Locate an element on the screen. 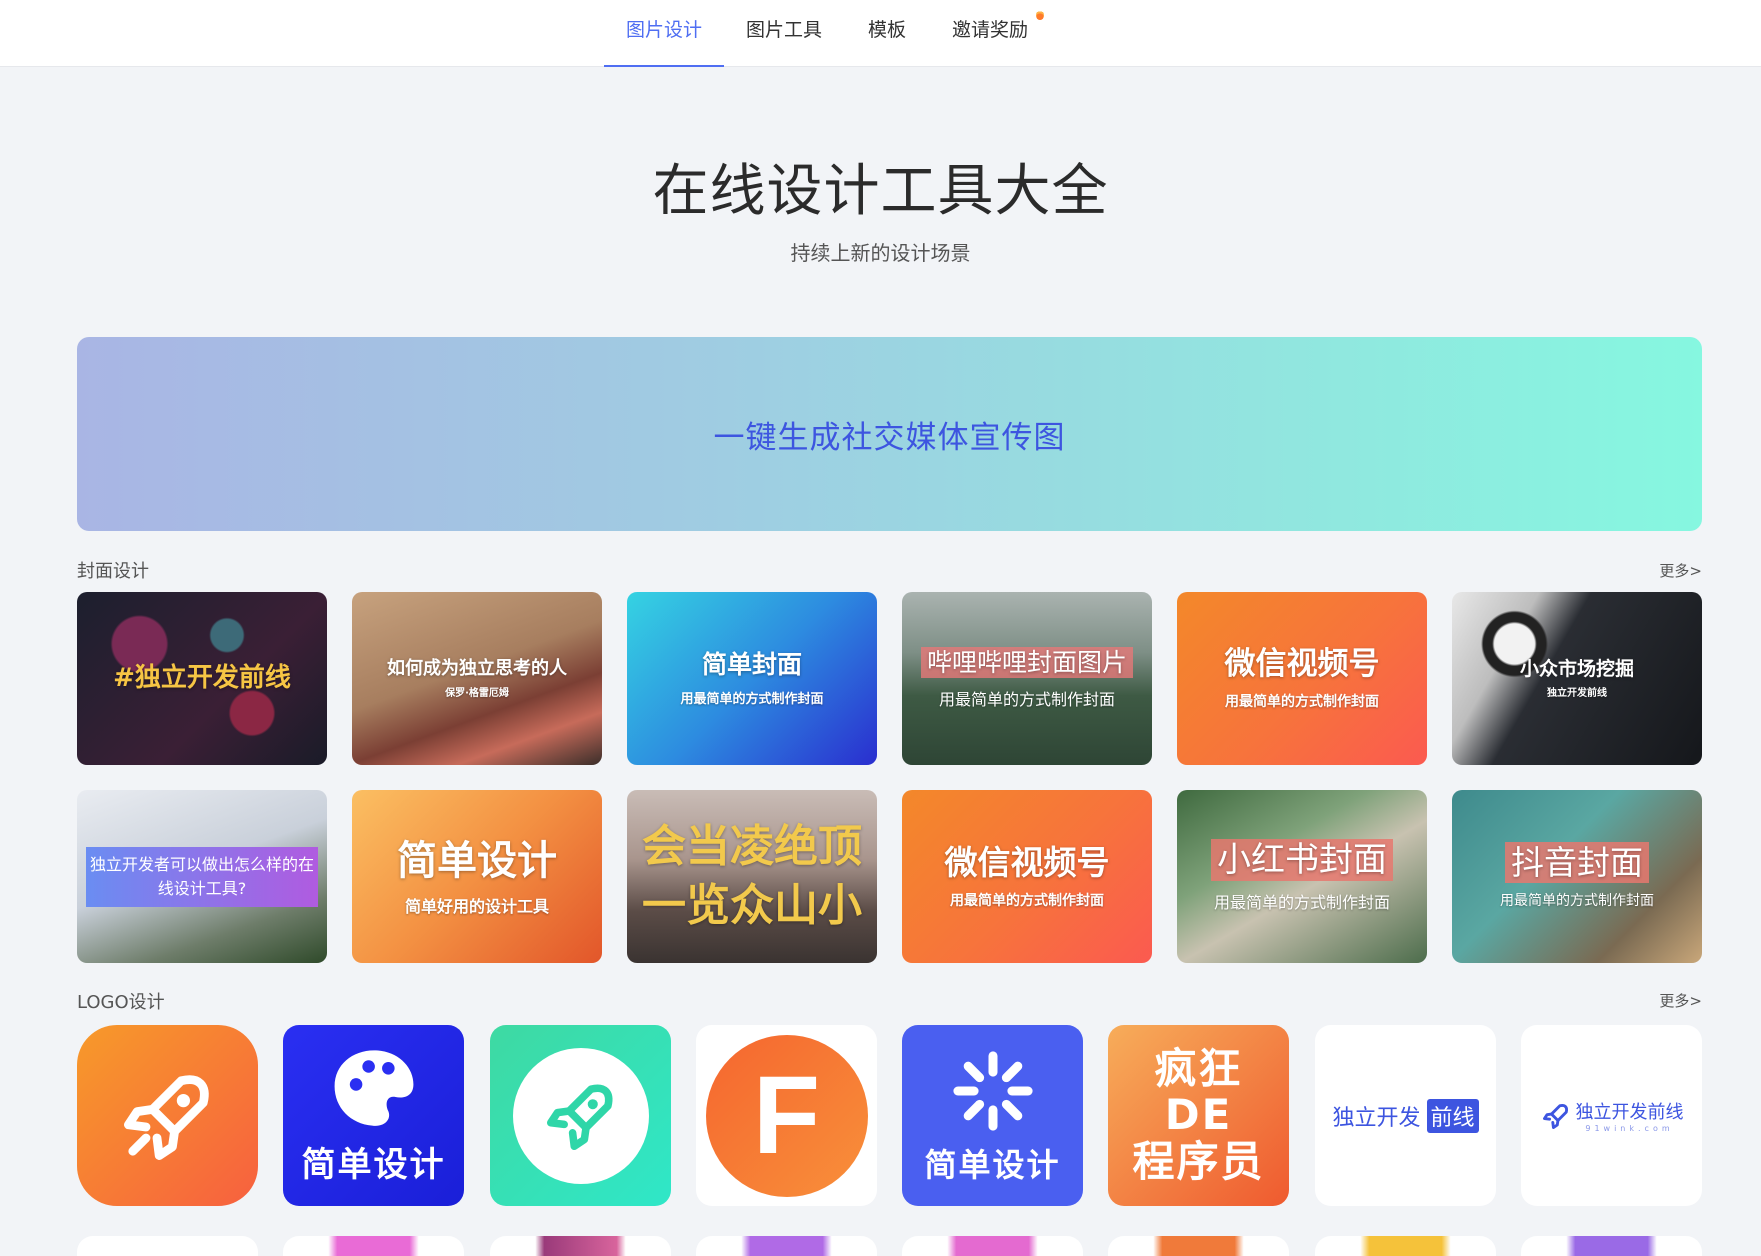  logo-section-title: LOGO设计 is located at coordinates (121, 1002).